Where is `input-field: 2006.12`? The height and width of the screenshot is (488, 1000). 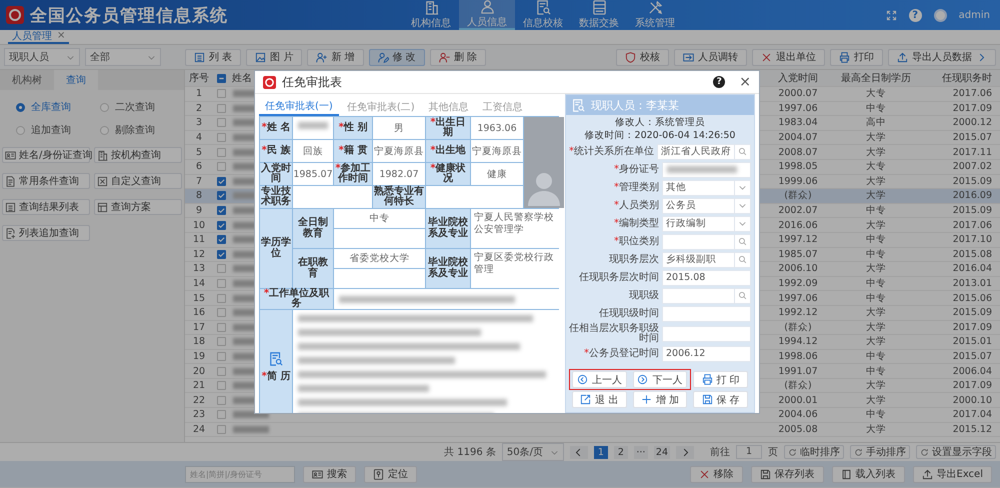 input-field: 2006.12 is located at coordinates (706, 354).